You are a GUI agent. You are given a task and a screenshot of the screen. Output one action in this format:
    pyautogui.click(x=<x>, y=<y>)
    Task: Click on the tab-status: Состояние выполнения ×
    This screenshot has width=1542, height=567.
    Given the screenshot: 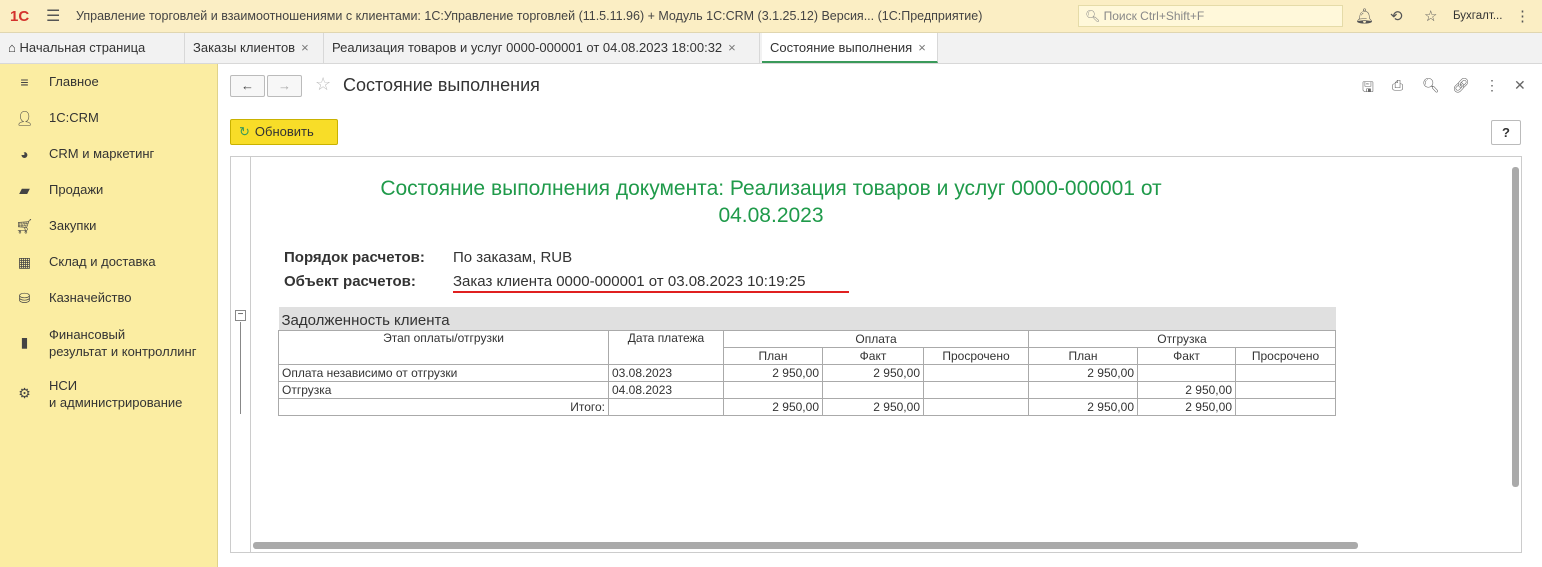 What is the action you would take?
    pyautogui.click(x=850, y=48)
    